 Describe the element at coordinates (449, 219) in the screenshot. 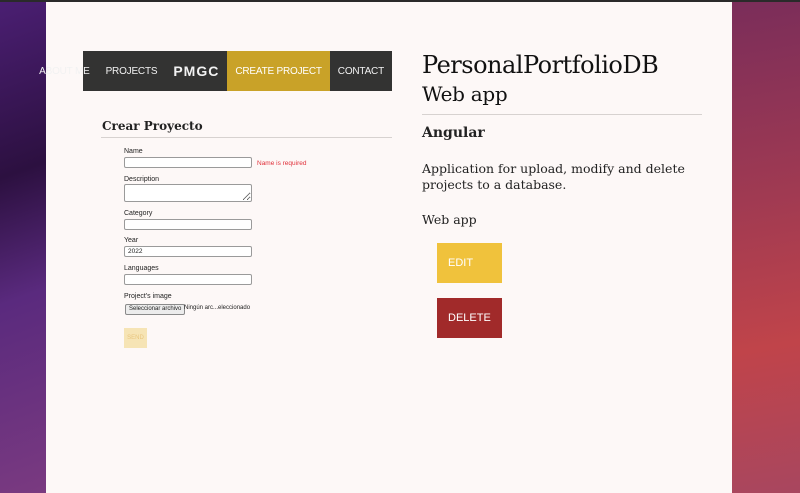

I see `project-category: Web app` at that location.